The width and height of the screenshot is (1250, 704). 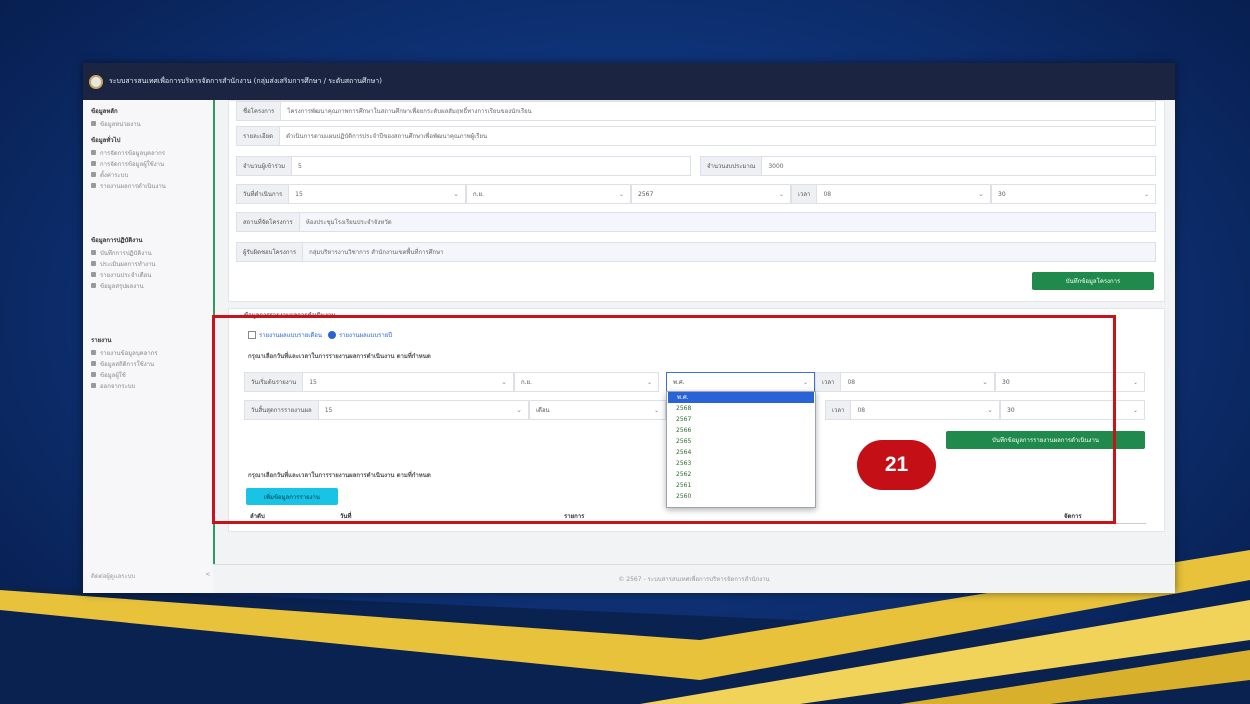 I want to click on project-month-select: ก.ย. ⌄, so click(x=548, y=194).